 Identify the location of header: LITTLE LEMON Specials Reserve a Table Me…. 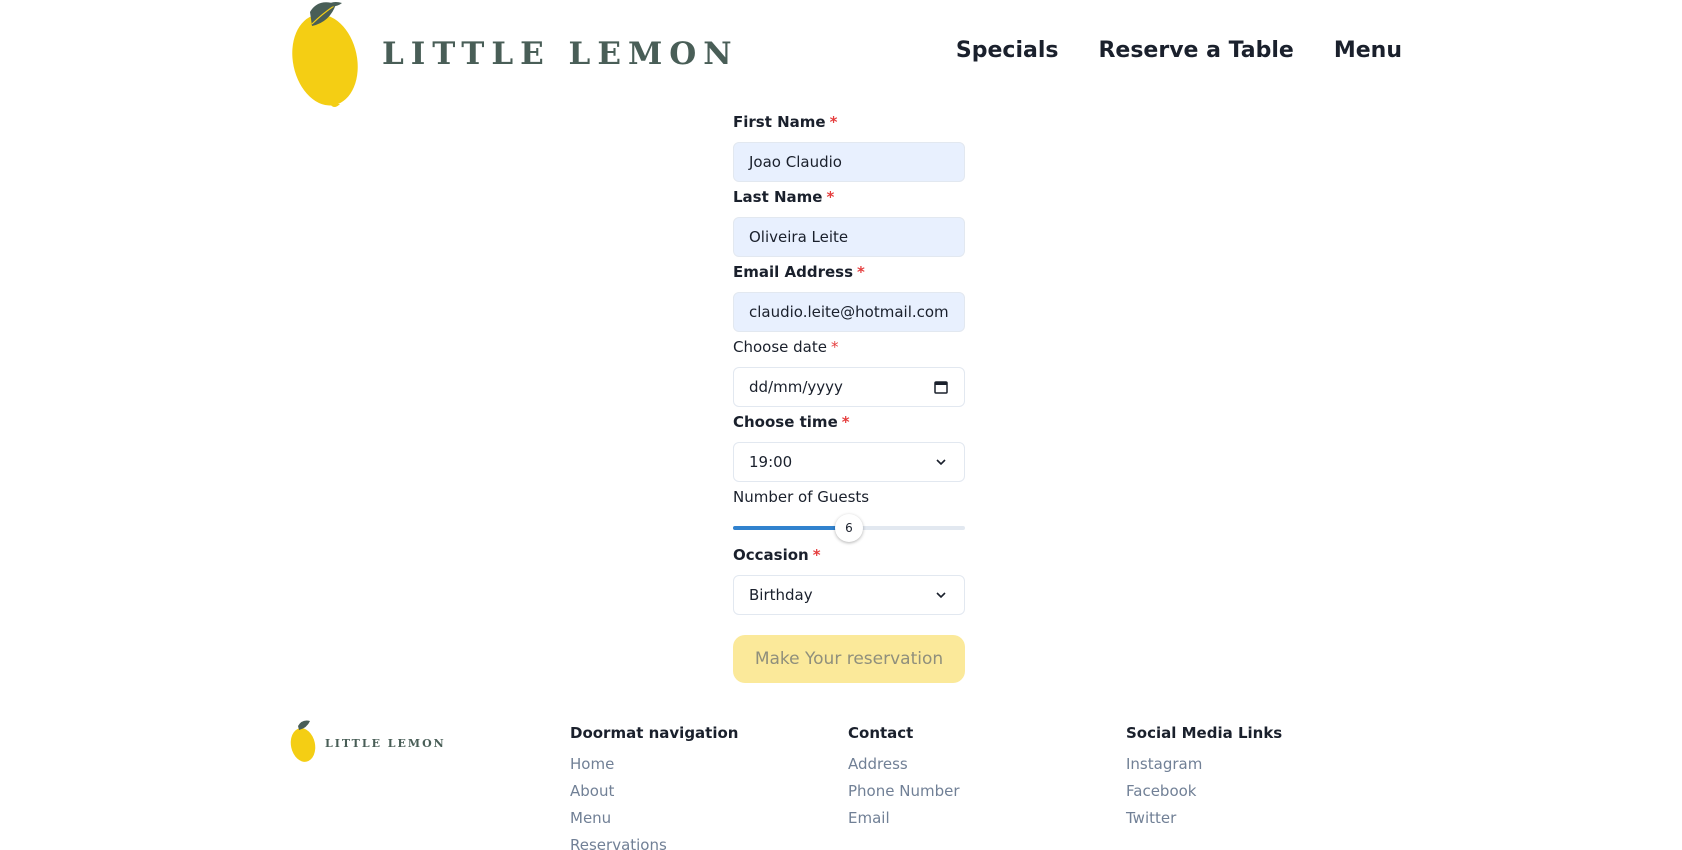
(841, 55).